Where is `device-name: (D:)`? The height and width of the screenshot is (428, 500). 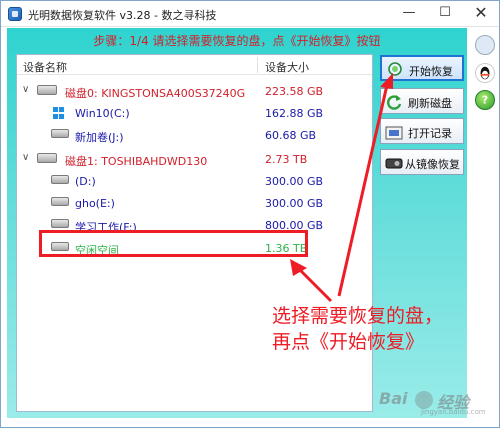 device-name: (D:) is located at coordinates (85, 181).